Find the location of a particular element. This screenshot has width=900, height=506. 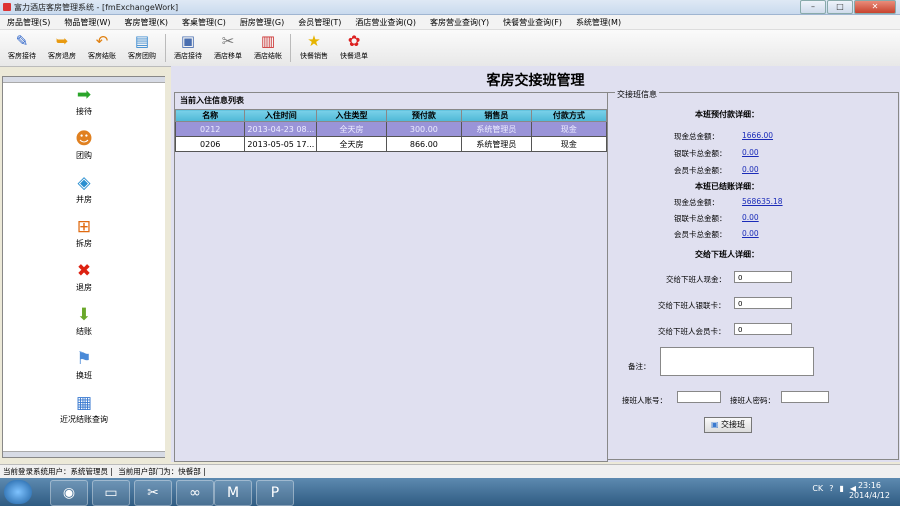

sidebar-item-merge: ◈ 并房 is located at coordinates (84, 189).